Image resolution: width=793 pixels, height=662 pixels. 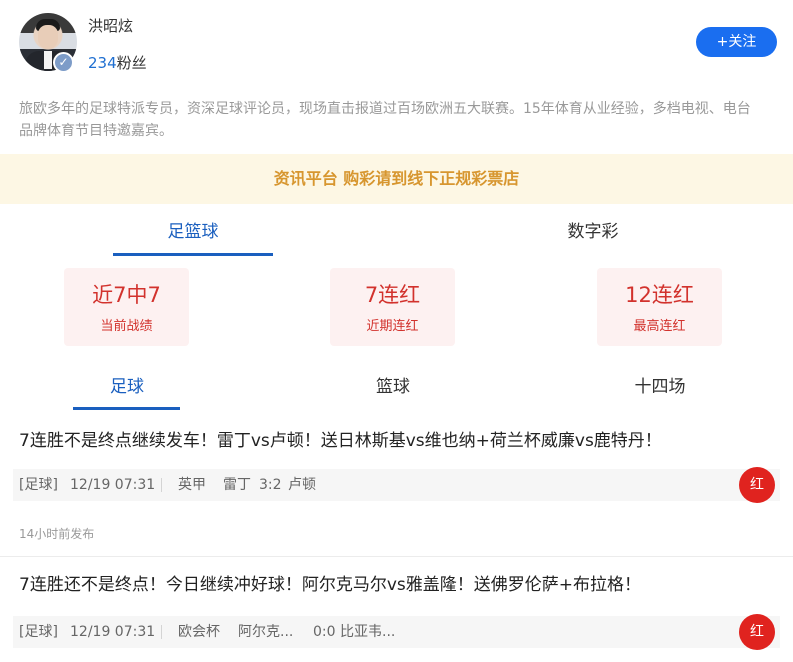 I want to click on fans-suffix: 粉丝, so click(x=131, y=63).